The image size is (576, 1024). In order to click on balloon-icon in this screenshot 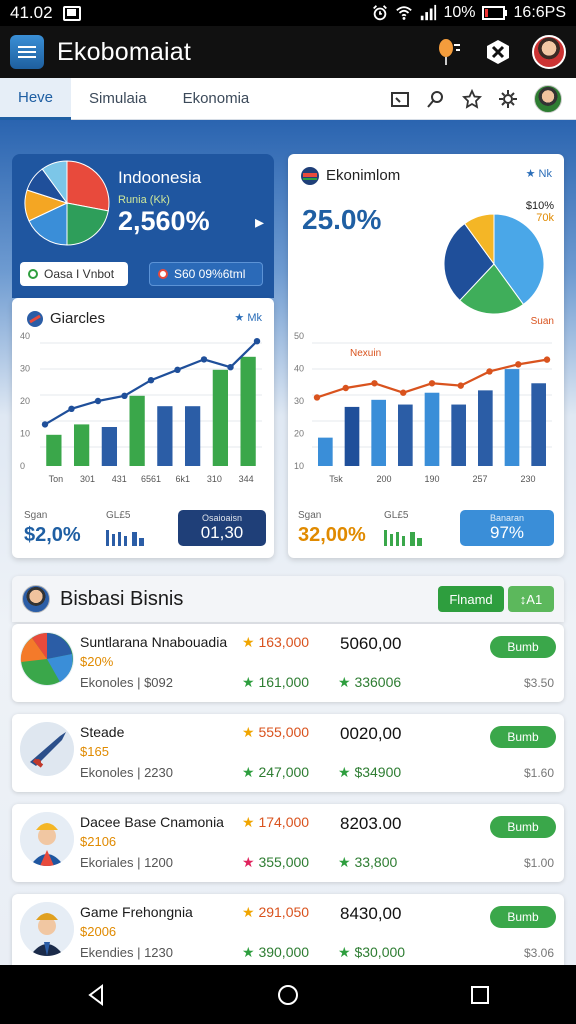, I will do `click(449, 52)`.